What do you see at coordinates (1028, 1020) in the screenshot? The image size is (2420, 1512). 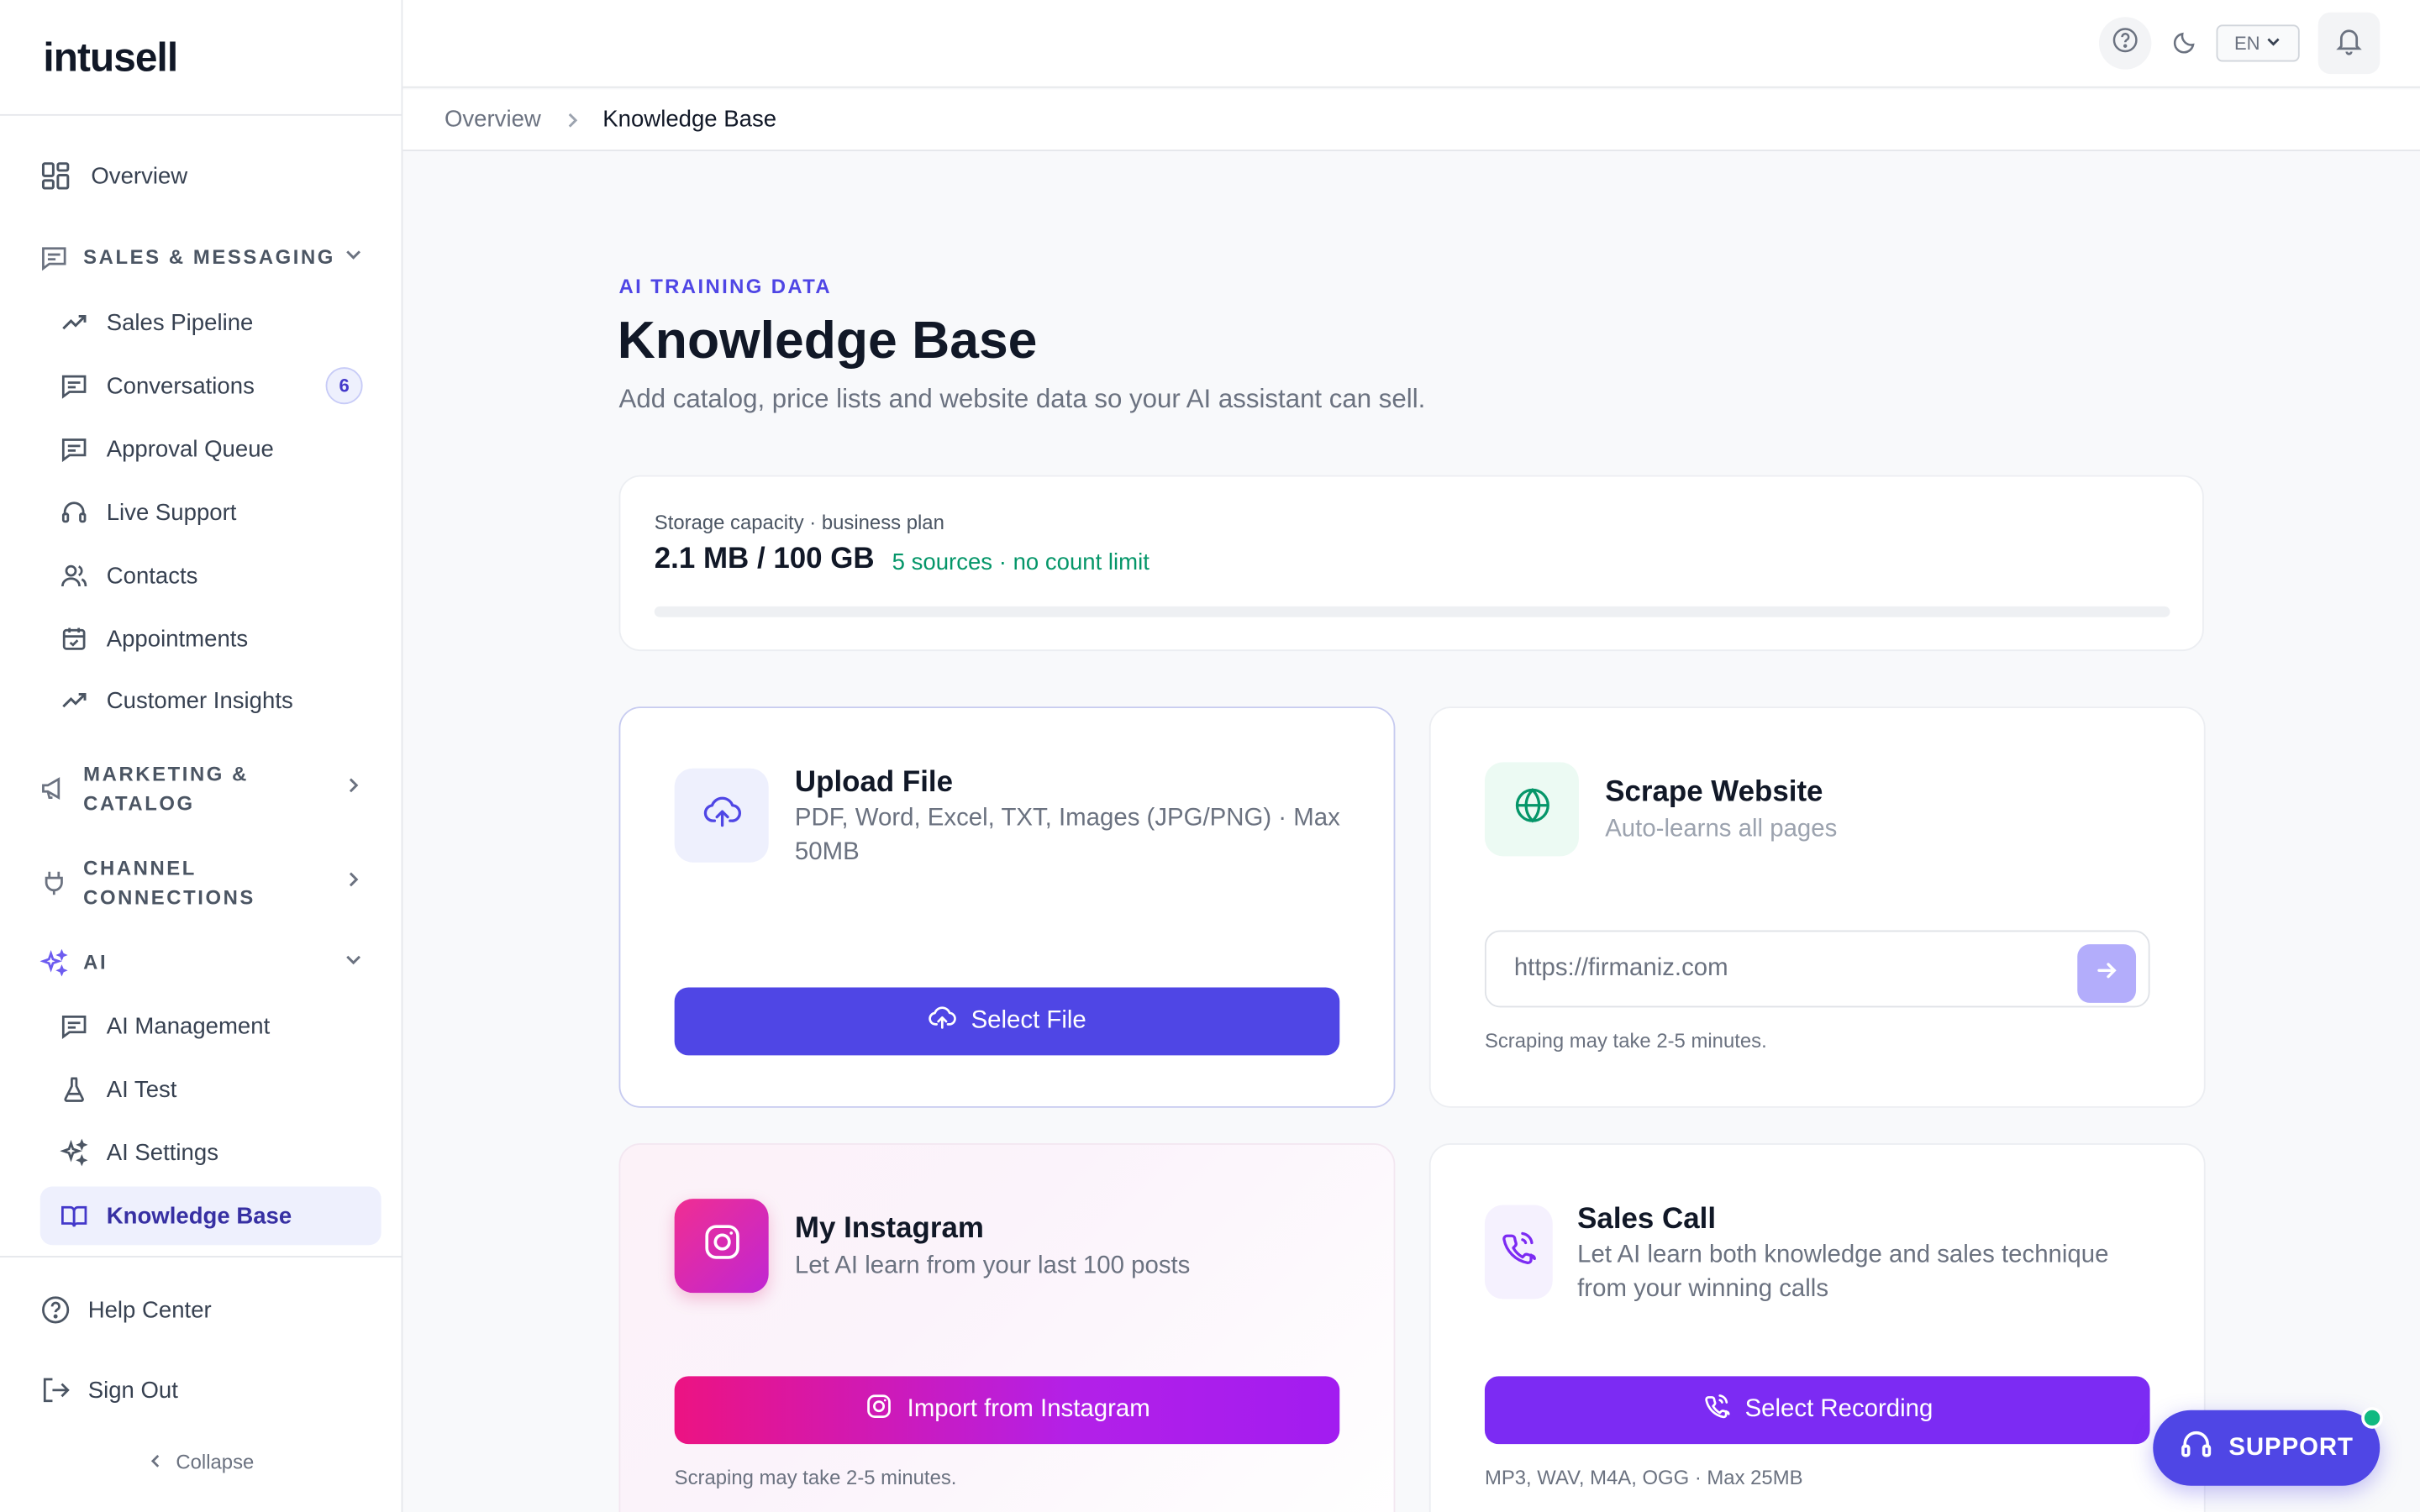 I see `button-label: Select File` at bounding box center [1028, 1020].